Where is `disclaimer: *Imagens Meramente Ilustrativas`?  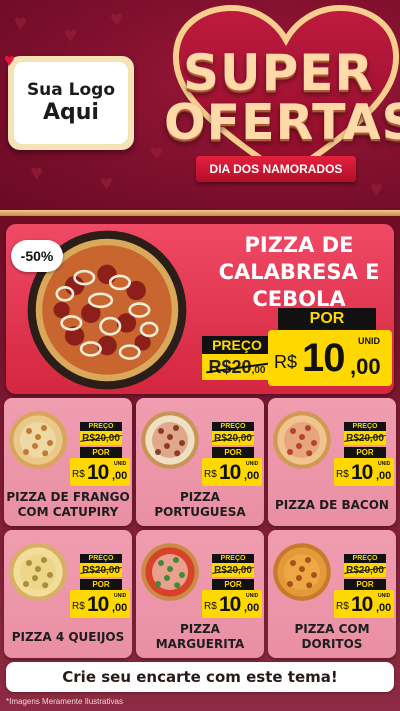
disclaimer: *Imagens Meramente Ilustrativas is located at coordinates (64, 701).